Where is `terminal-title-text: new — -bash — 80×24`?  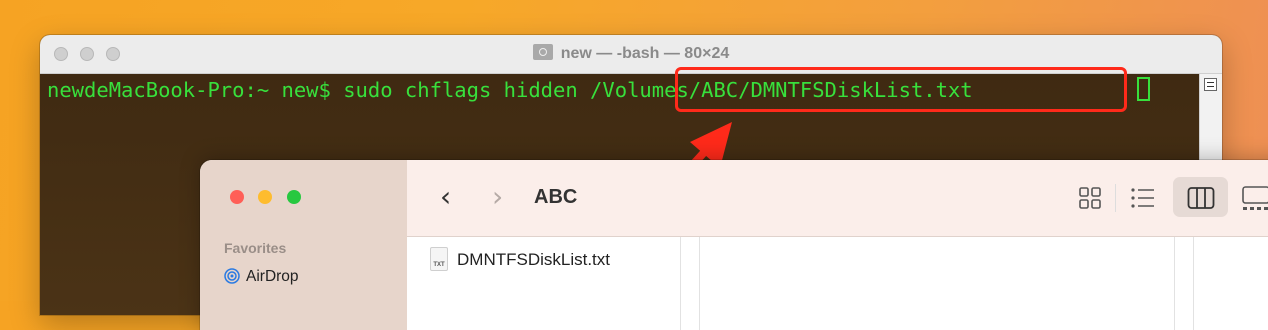 terminal-title-text: new — -bash — 80×24 is located at coordinates (645, 53).